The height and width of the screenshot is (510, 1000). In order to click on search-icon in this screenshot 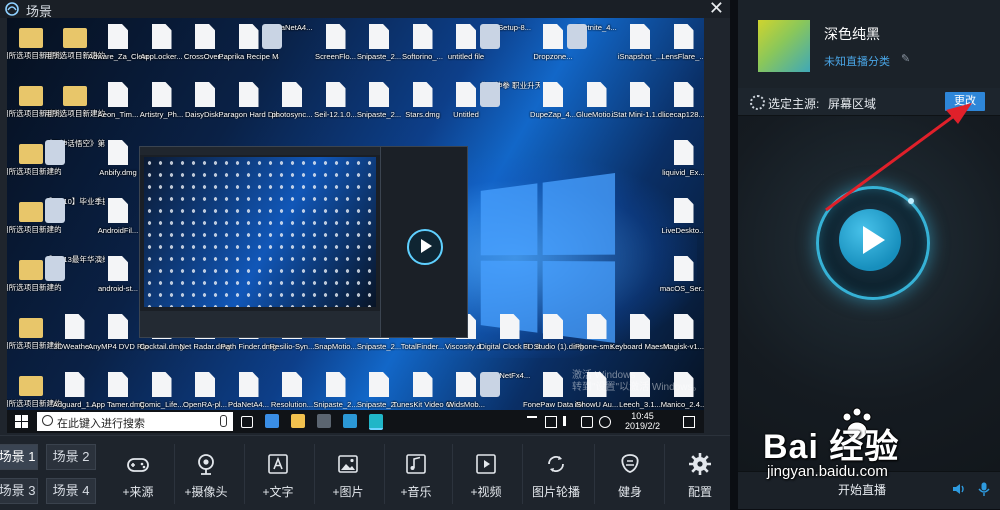, I will do `click(47, 420)`.